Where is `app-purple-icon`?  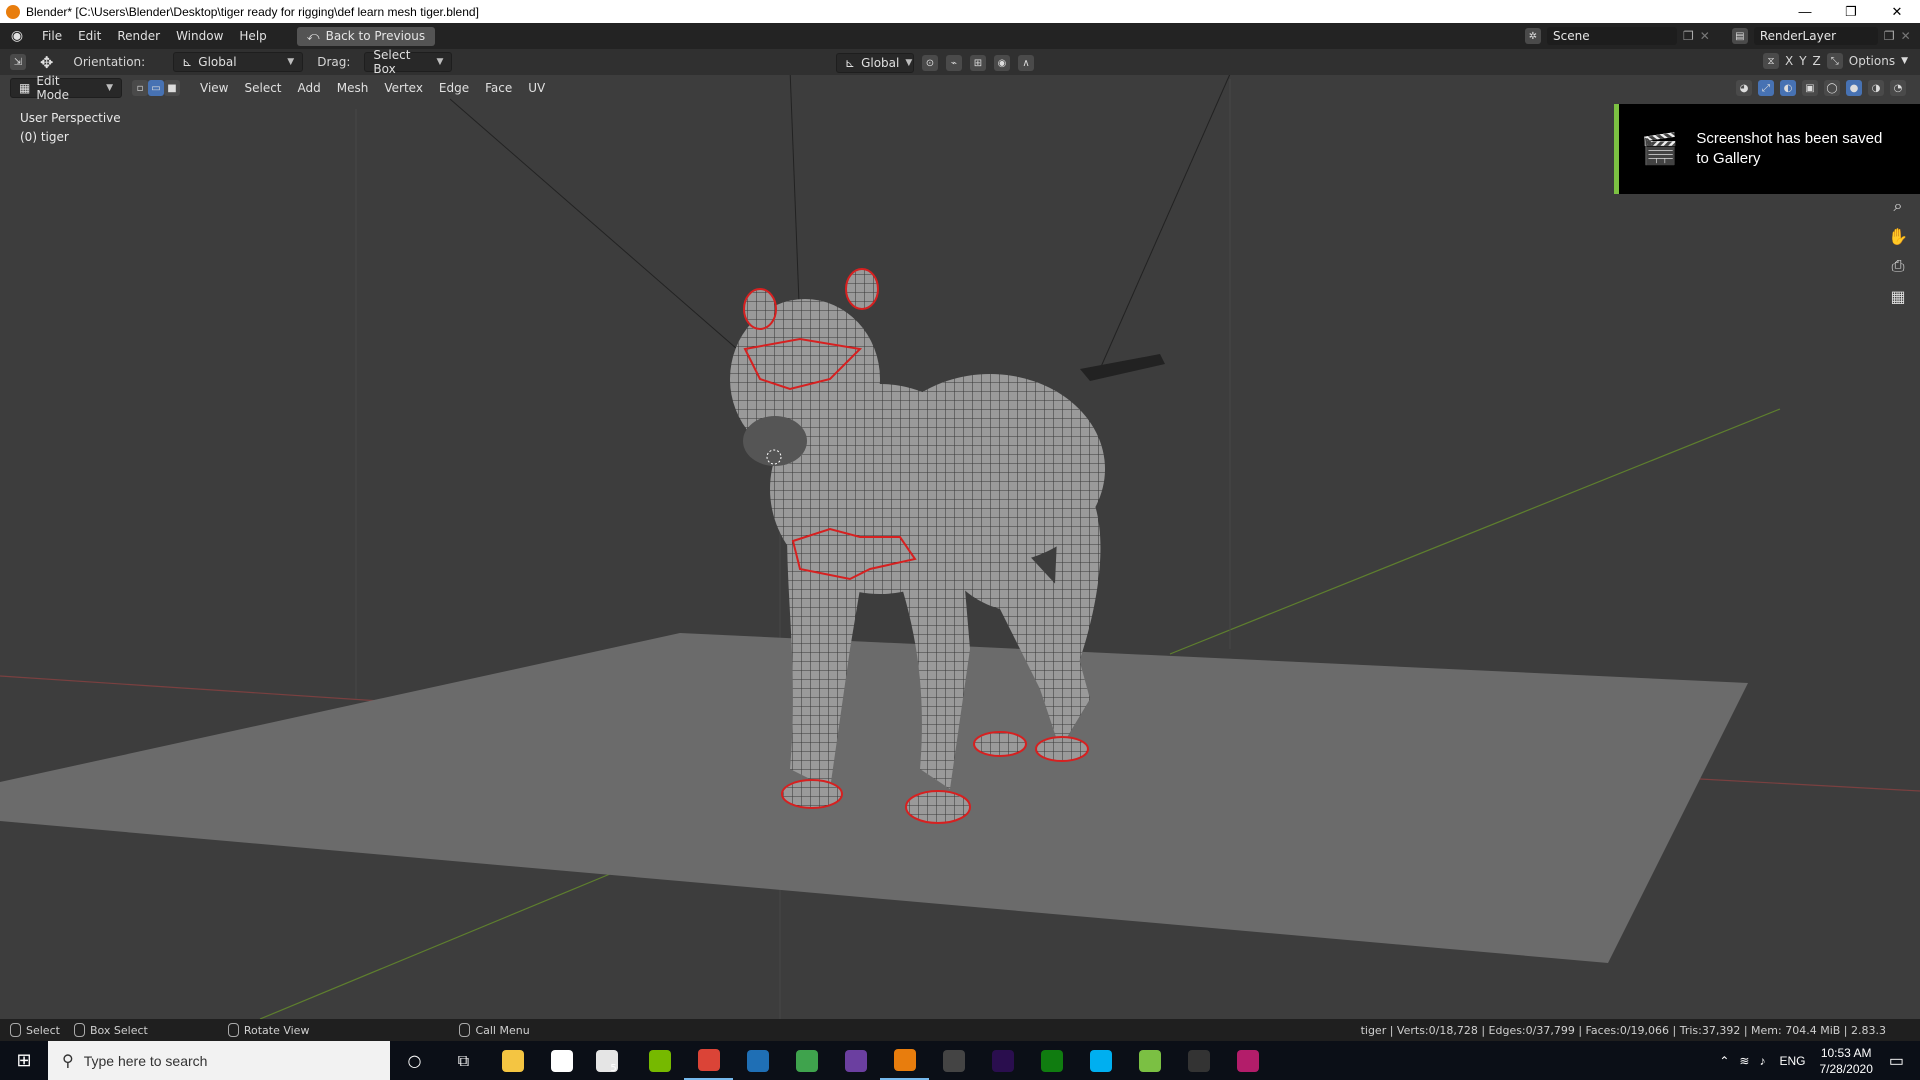 app-purple-icon is located at coordinates (855, 1060).